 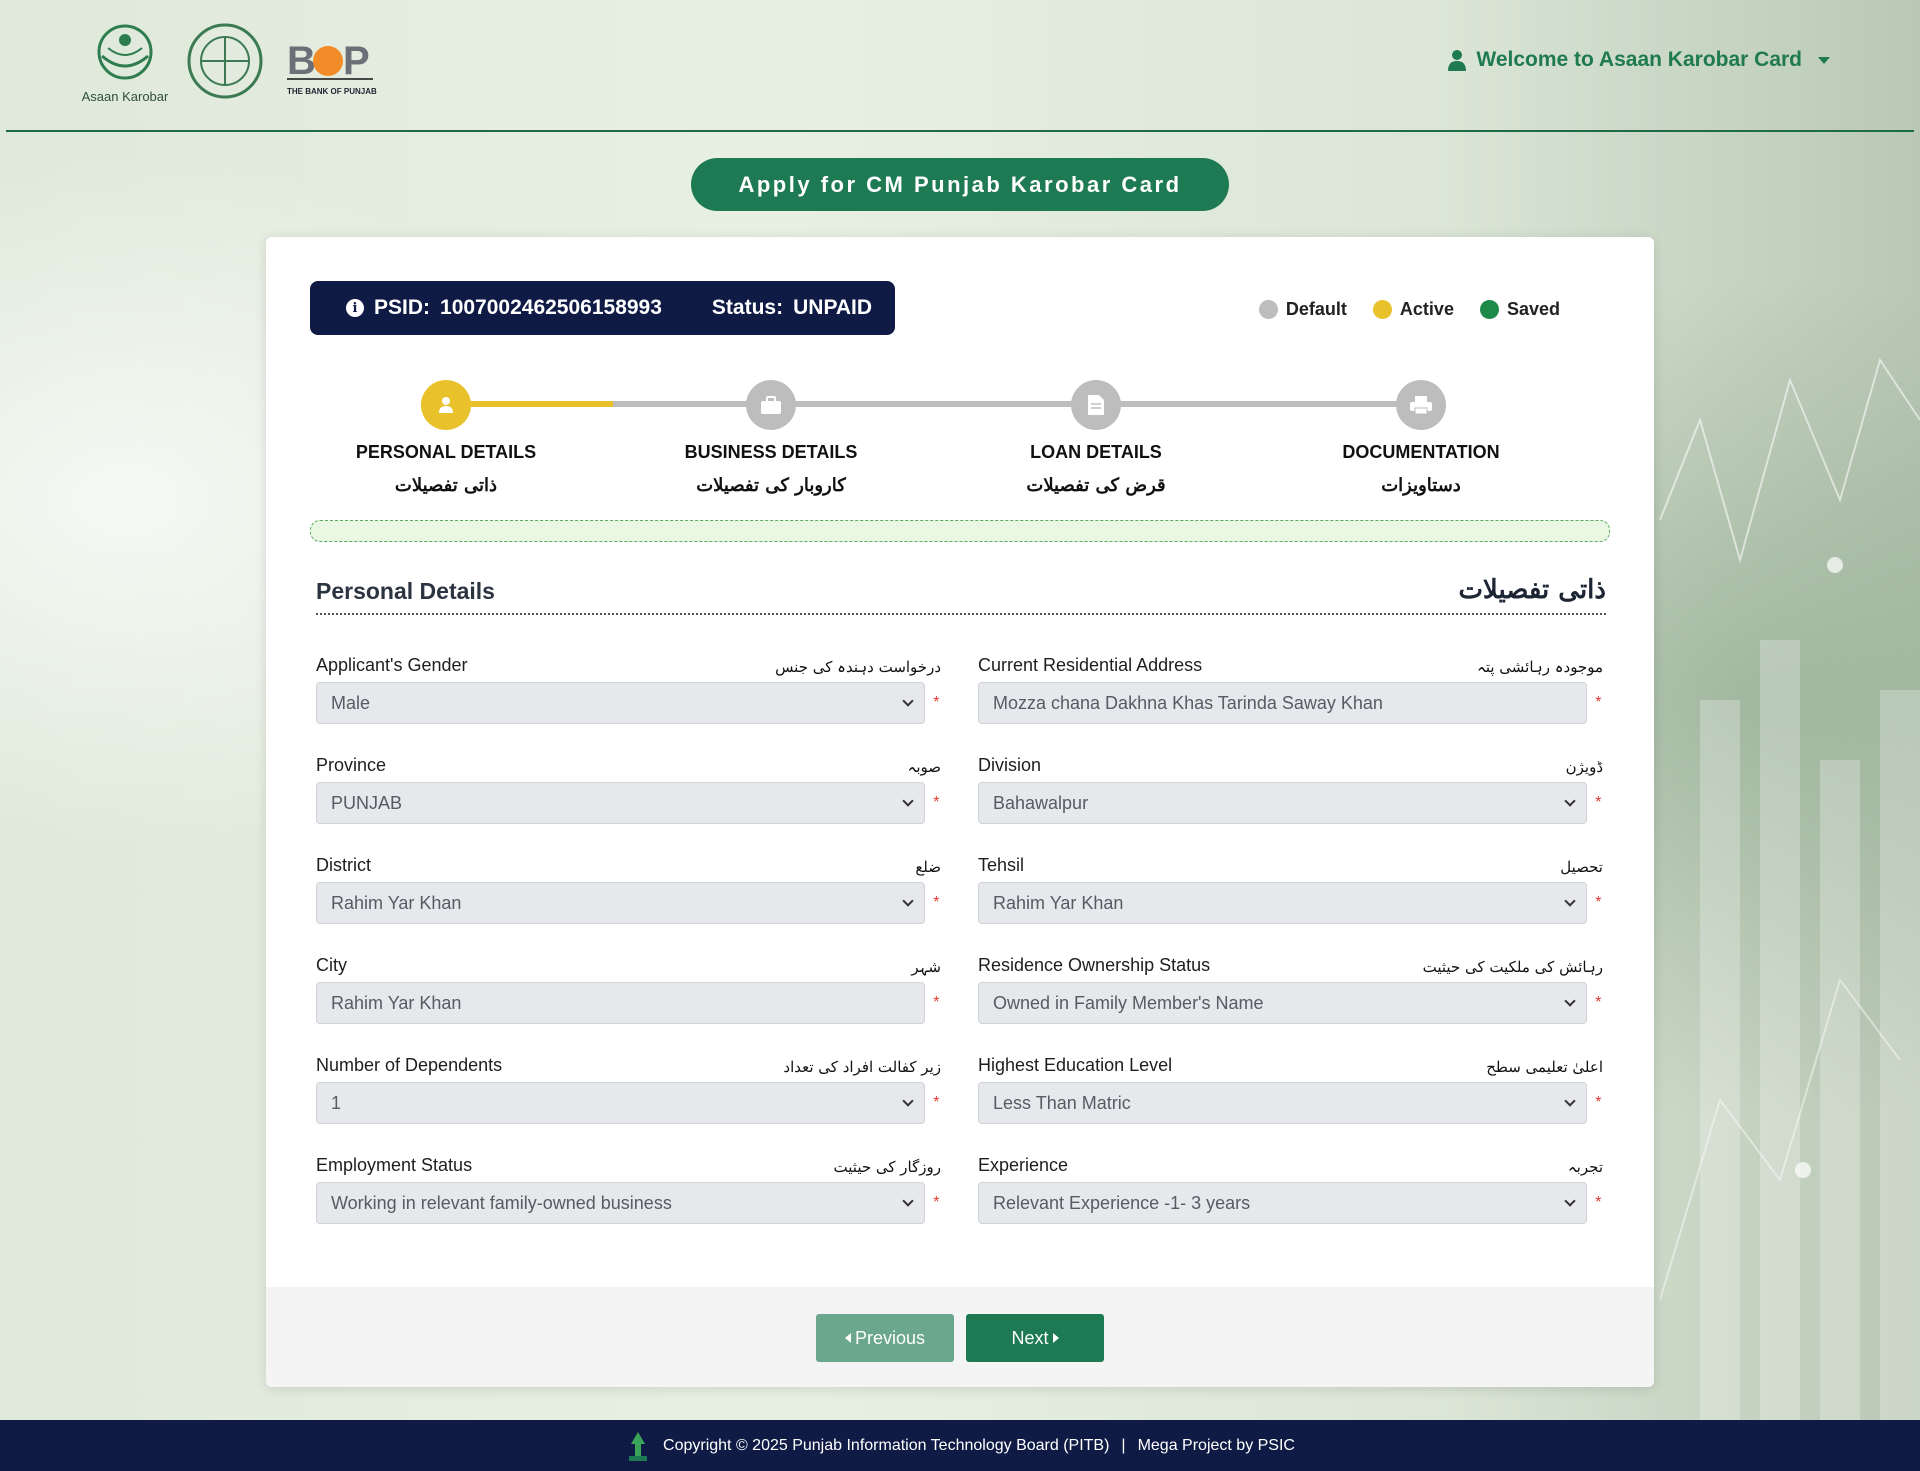 What do you see at coordinates (301, 61) in the screenshot?
I see `svg-text: B` at bounding box center [301, 61].